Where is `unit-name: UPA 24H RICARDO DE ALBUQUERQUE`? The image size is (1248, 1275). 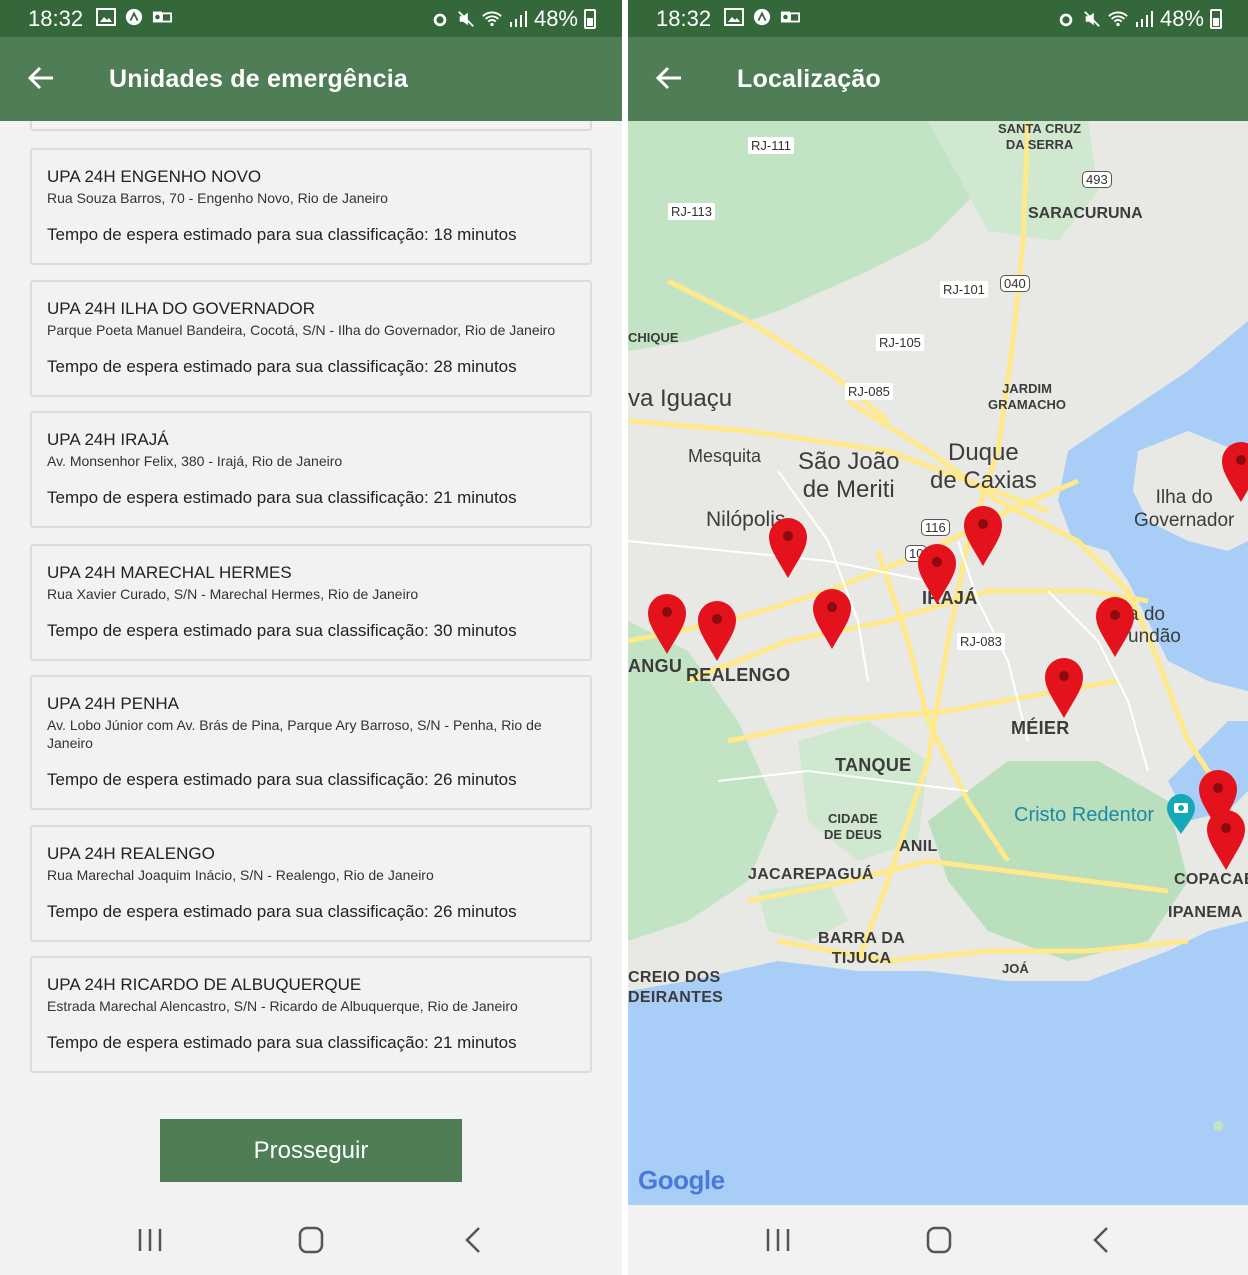 unit-name: UPA 24H RICARDO DE ALBUQUERQUE is located at coordinates (204, 984).